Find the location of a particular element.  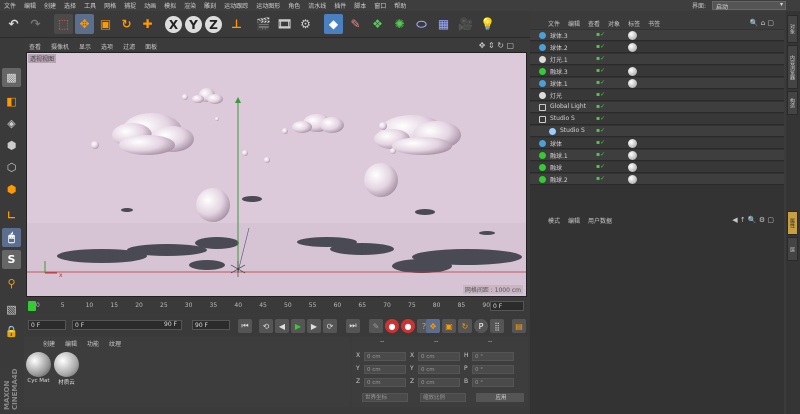

point-mode-icon: ⬡ is located at coordinates (11, 167).